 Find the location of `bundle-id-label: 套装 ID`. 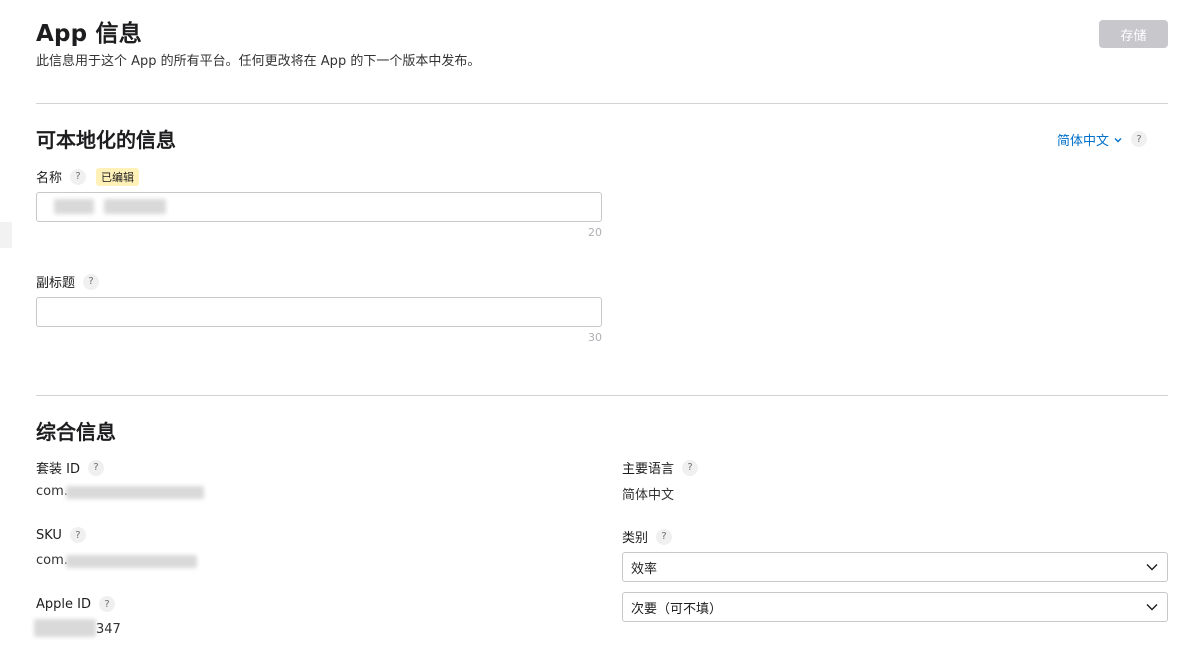

bundle-id-label: 套装 ID is located at coordinates (58, 469).